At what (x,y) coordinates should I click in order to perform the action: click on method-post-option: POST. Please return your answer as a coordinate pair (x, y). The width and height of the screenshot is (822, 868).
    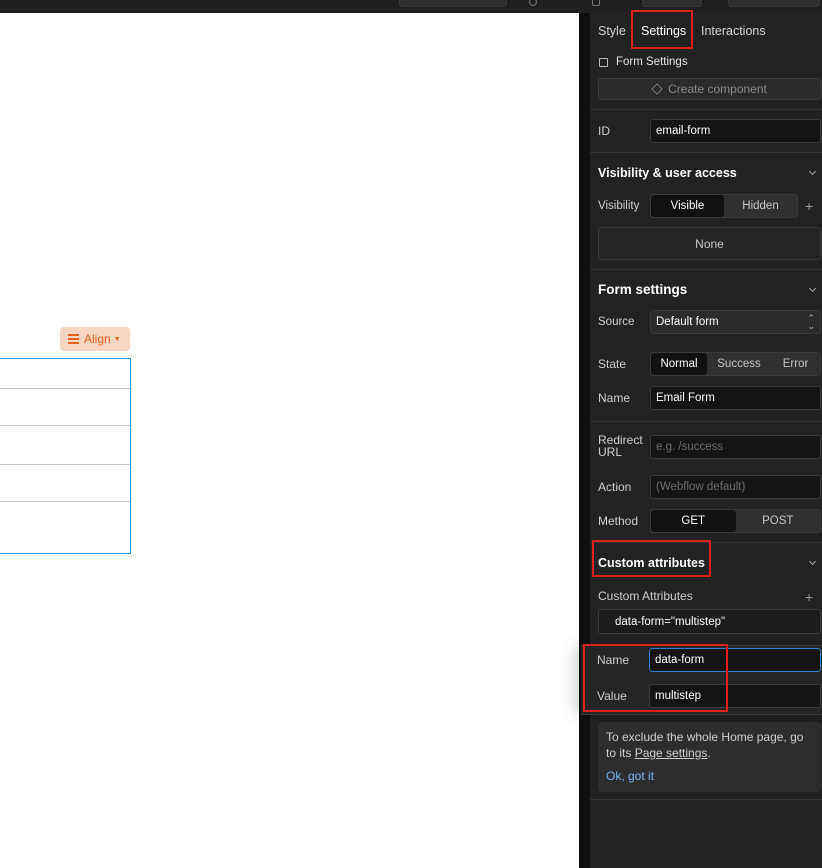
    Looking at the image, I should click on (778, 521).